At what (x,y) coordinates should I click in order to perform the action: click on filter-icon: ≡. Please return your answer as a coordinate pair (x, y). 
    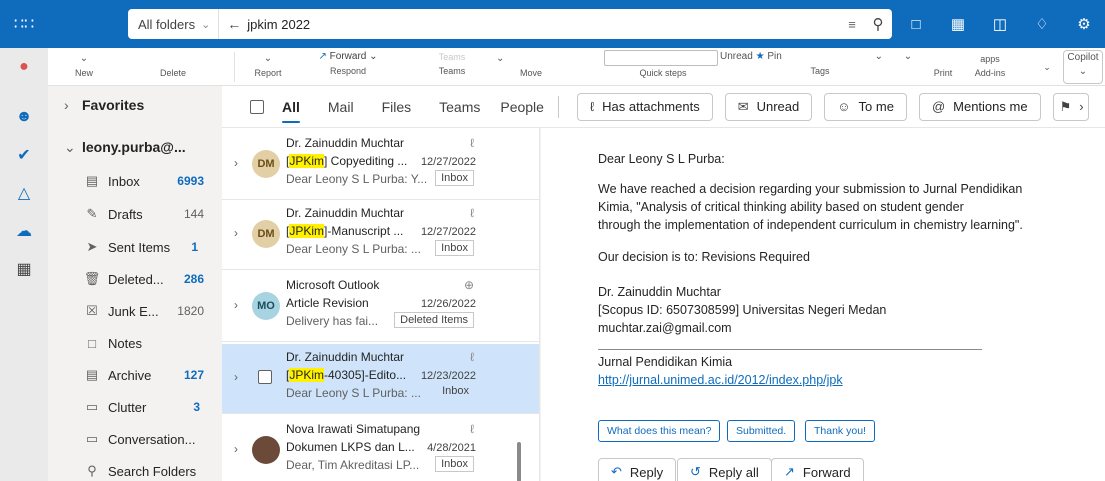
    Looking at the image, I should click on (852, 24).